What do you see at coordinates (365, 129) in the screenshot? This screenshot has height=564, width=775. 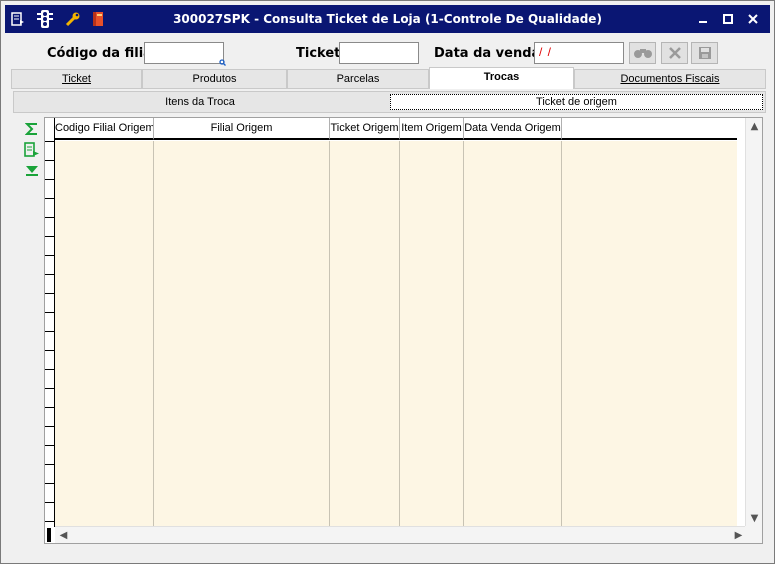 I see `column-header: Ticket Origem` at bounding box center [365, 129].